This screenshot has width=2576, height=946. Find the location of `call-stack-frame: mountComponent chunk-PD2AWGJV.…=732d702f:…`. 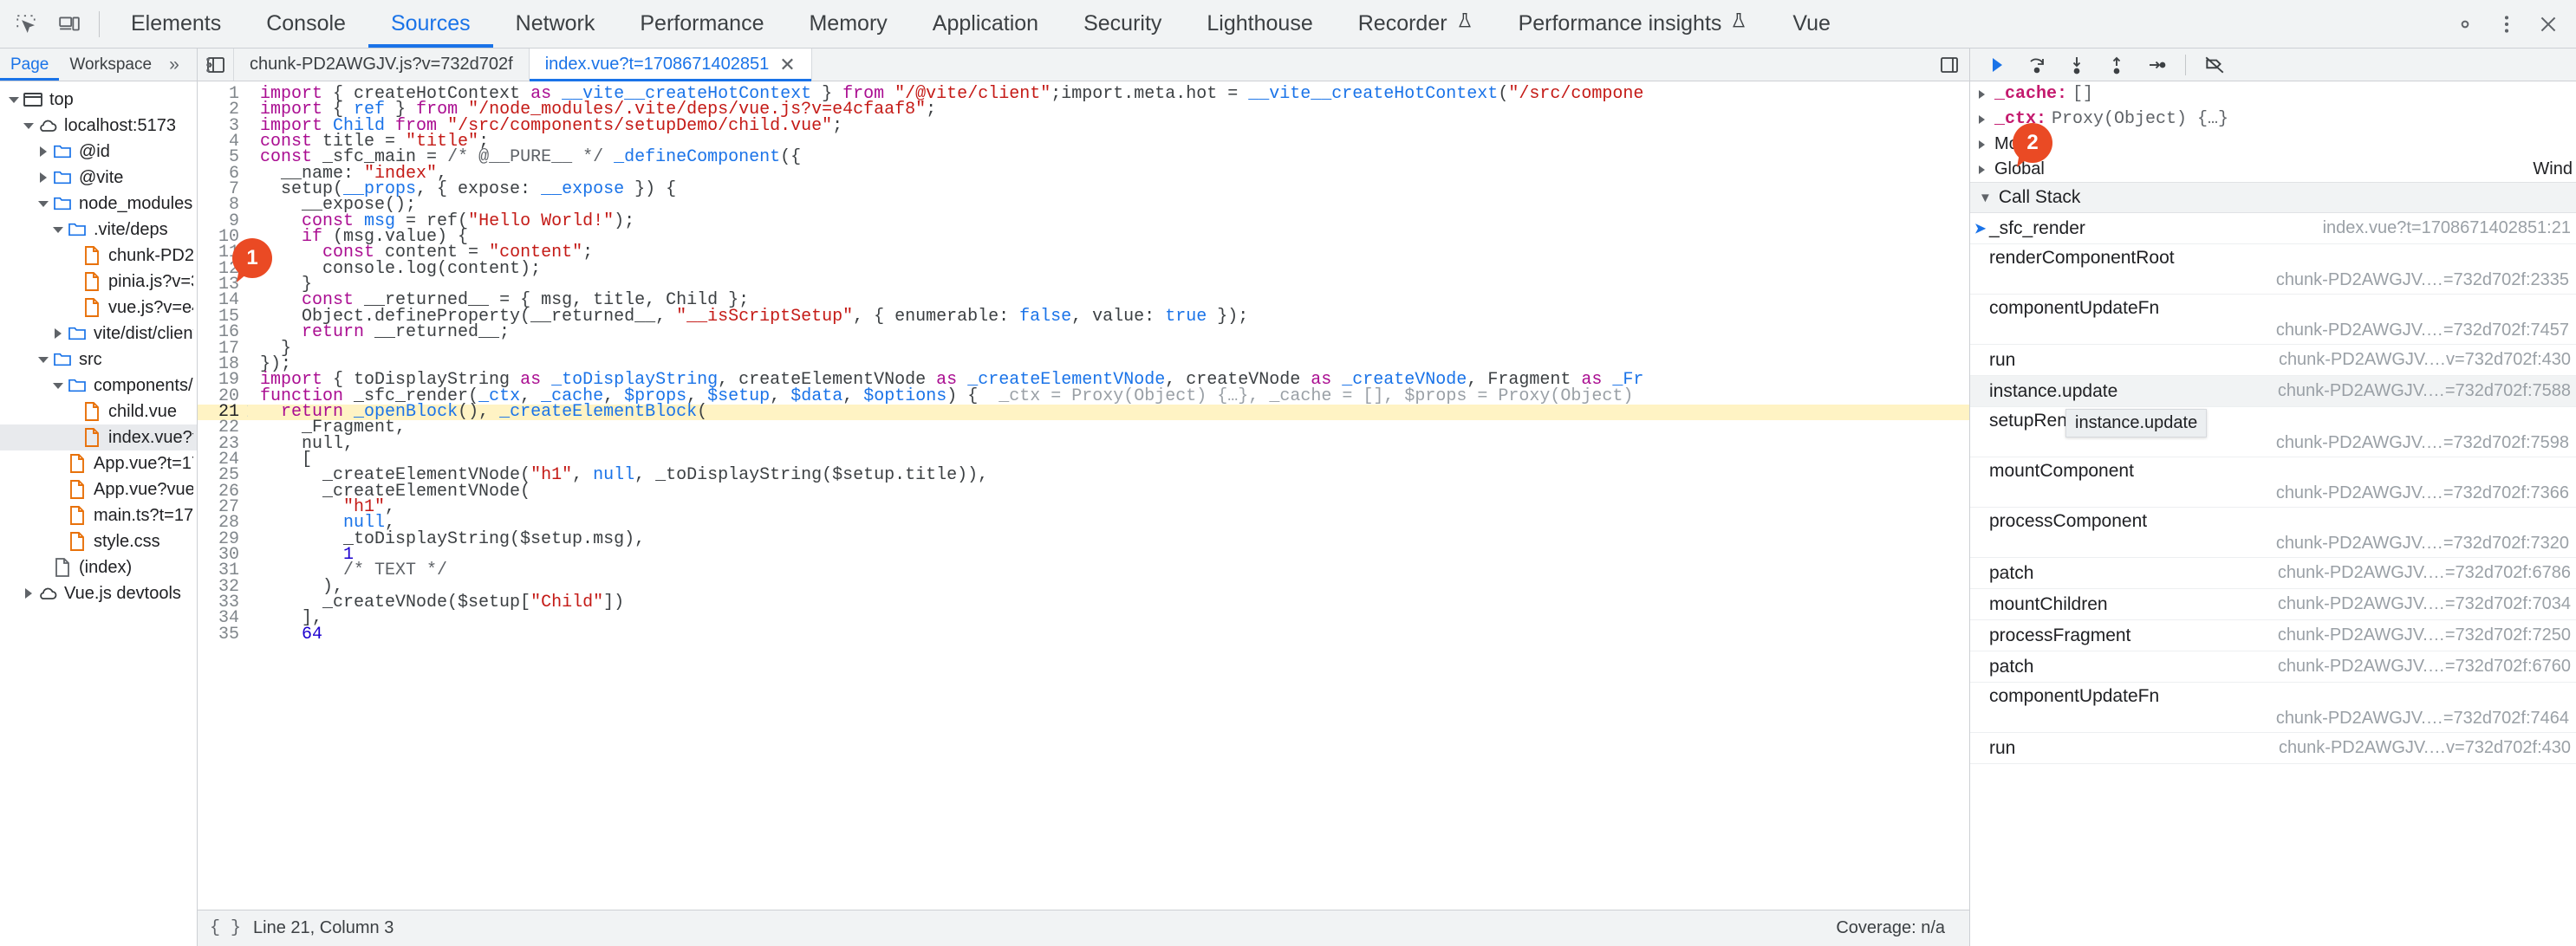

call-stack-frame: mountComponent chunk-PD2AWGJV.…=732d702f:… is located at coordinates (2273, 483).